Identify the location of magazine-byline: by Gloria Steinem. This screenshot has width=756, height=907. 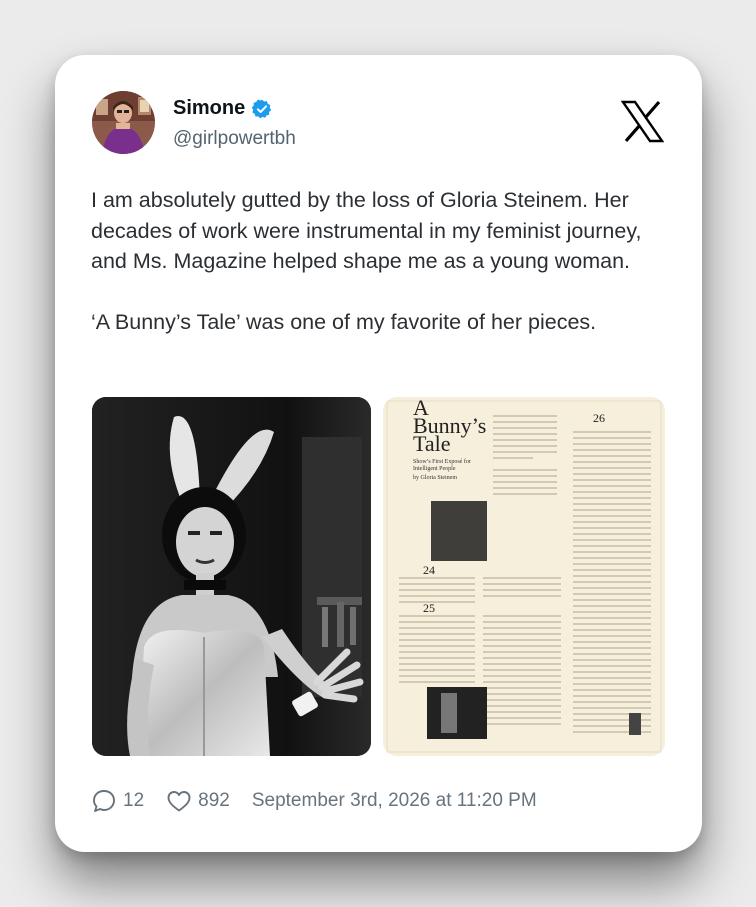
(435, 478).